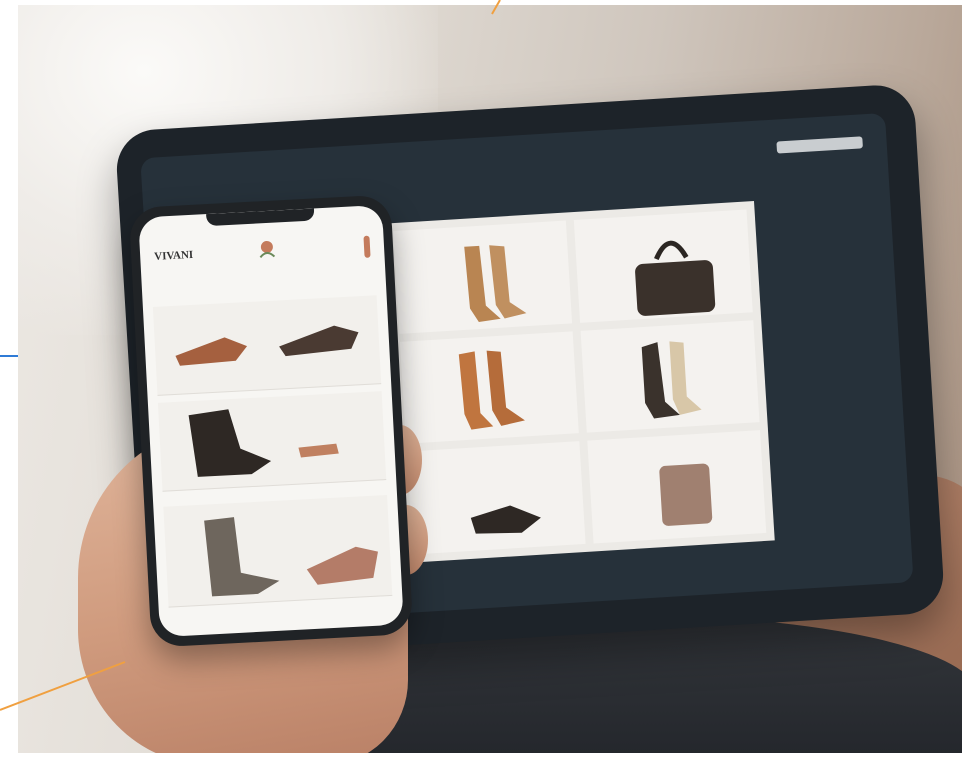  Describe the element at coordinates (291, 557) in the screenshot. I see `boots-and-heels-image` at that location.